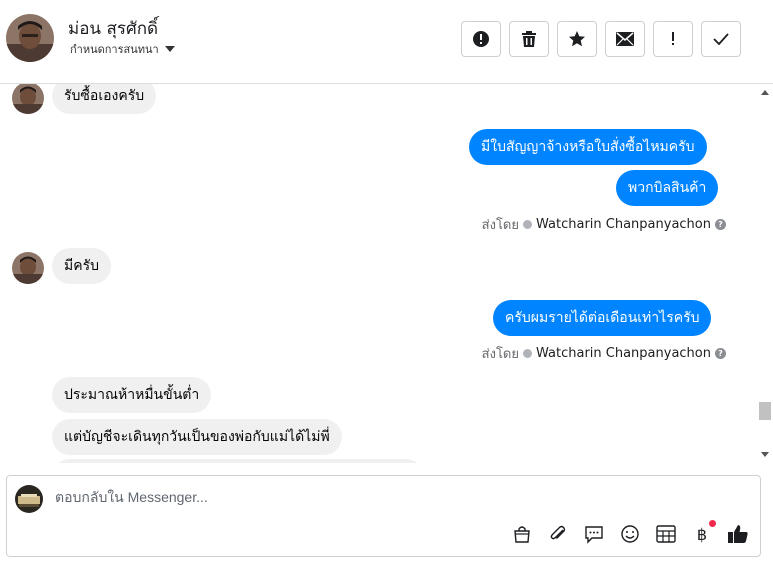  I want to click on trash-icon, so click(529, 39).